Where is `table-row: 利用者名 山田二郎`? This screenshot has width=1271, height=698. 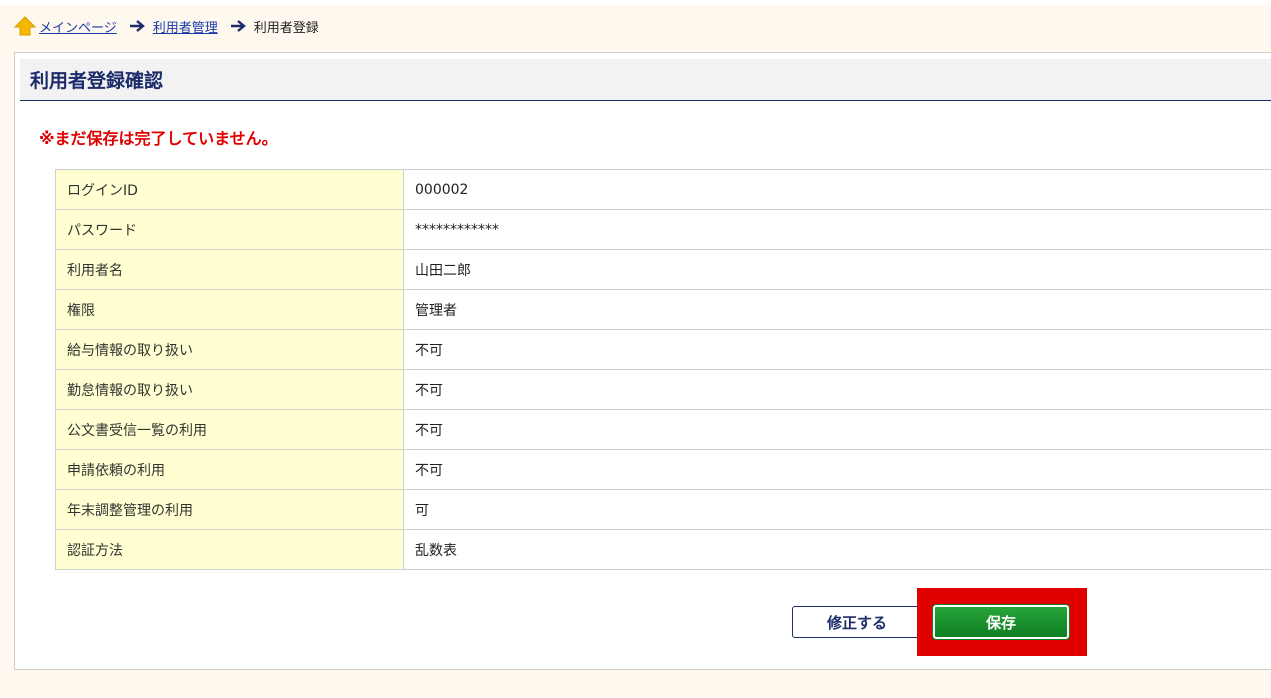
table-row: 利用者名 山田二郎 is located at coordinates (663, 269).